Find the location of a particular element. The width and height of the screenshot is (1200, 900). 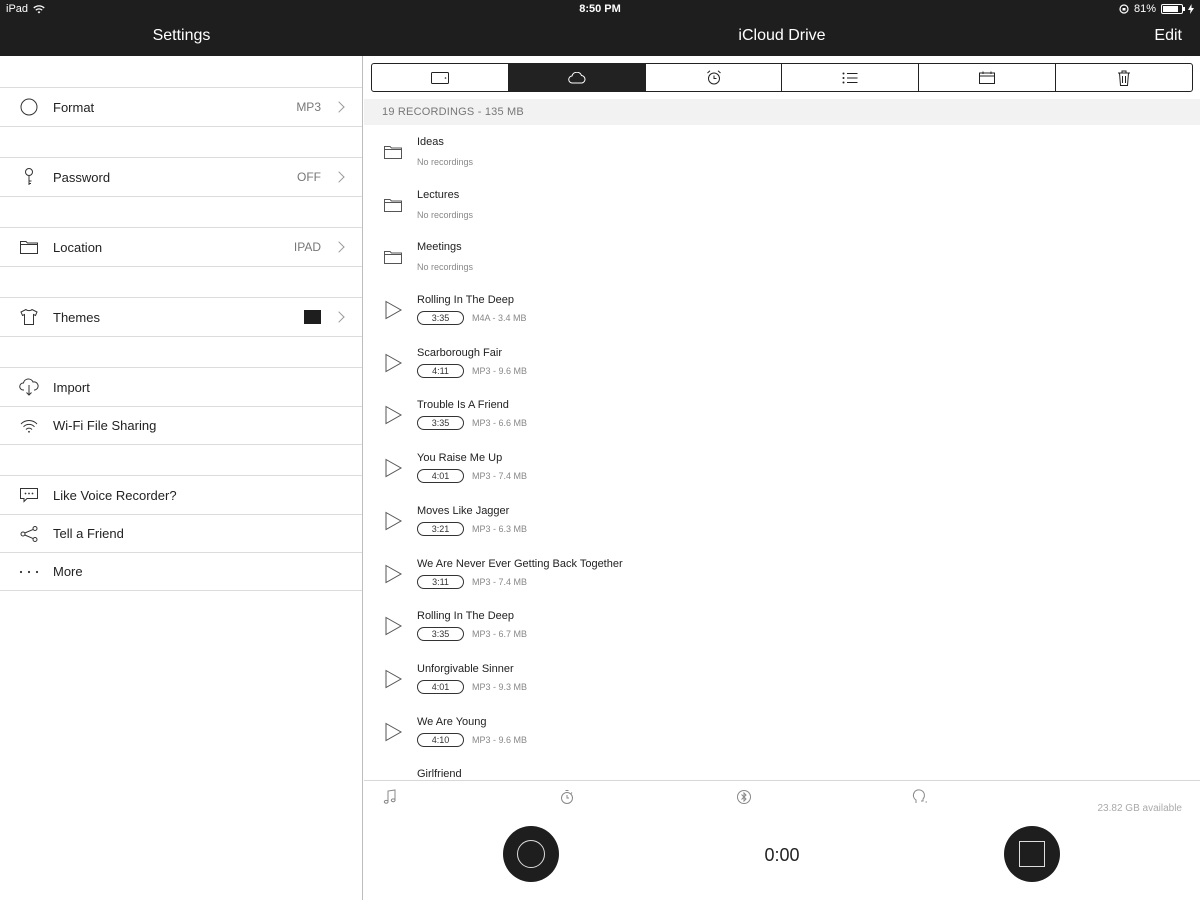

settings-row-format: Format MP3 is located at coordinates (181, 107).